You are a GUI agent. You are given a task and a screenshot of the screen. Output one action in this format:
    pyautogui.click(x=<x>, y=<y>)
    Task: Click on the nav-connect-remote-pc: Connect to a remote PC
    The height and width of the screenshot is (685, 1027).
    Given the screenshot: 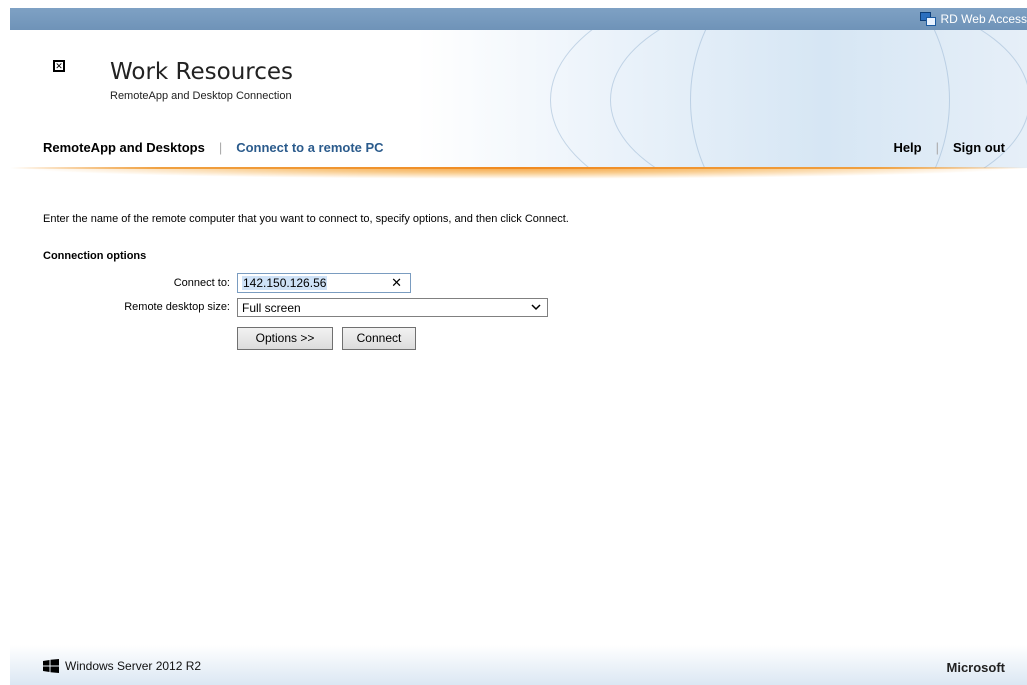 What is the action you would take?
    pyautogui.click(x=309, y=147)
    